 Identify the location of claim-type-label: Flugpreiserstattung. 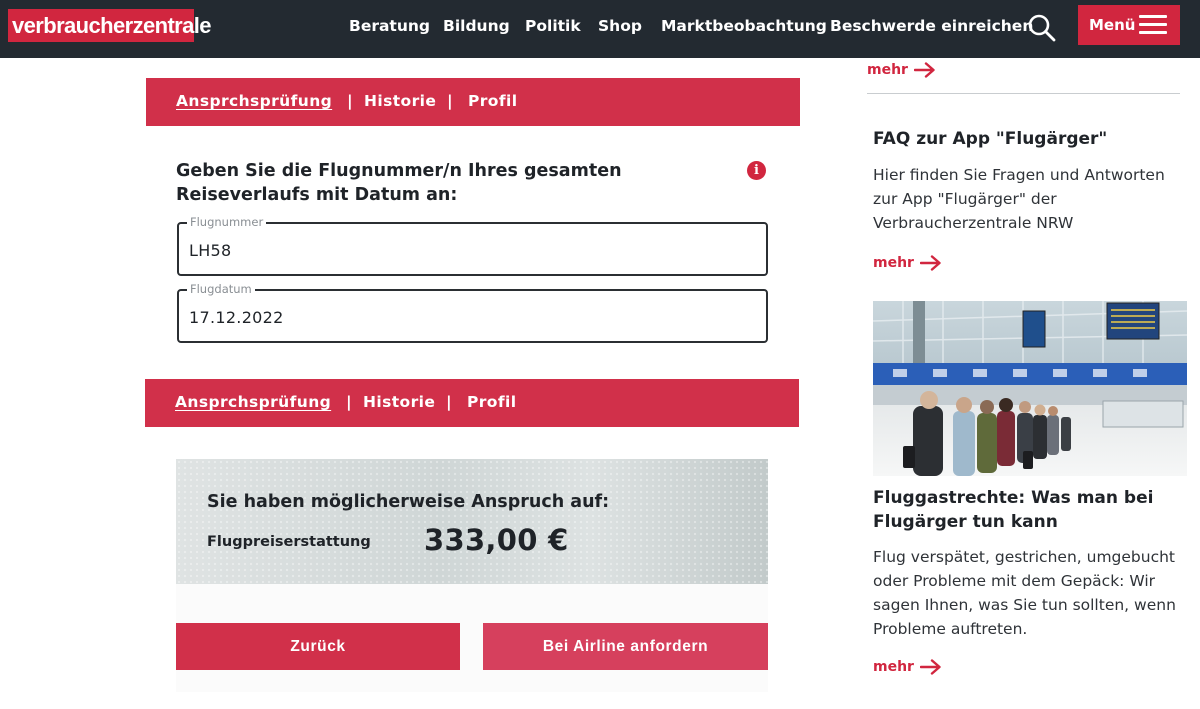
(289, 542).